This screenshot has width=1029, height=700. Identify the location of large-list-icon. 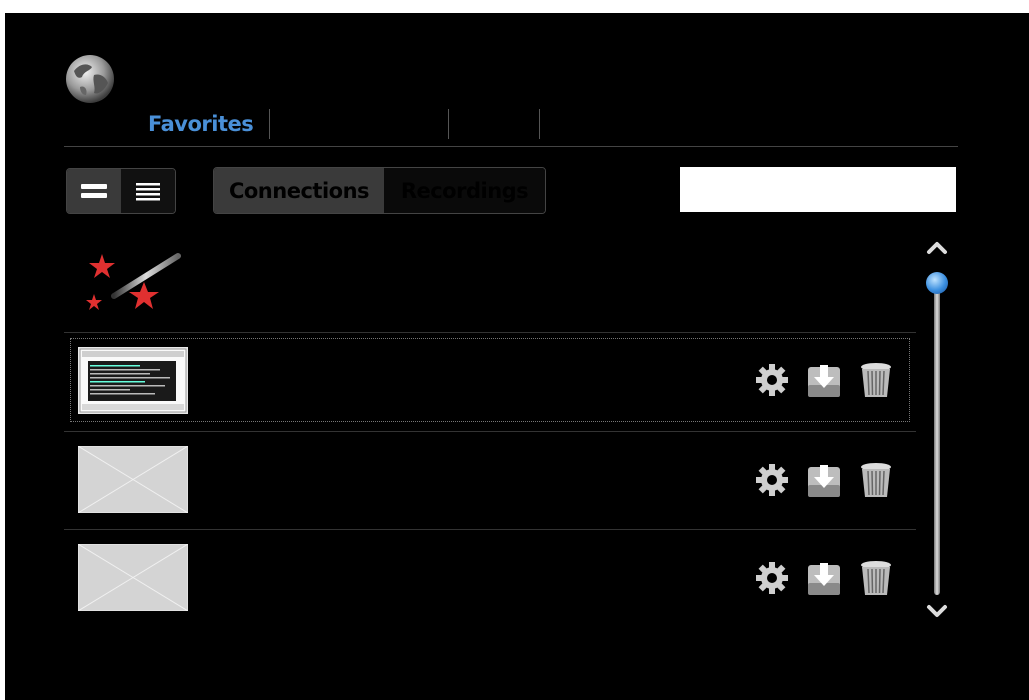
(94, 191).